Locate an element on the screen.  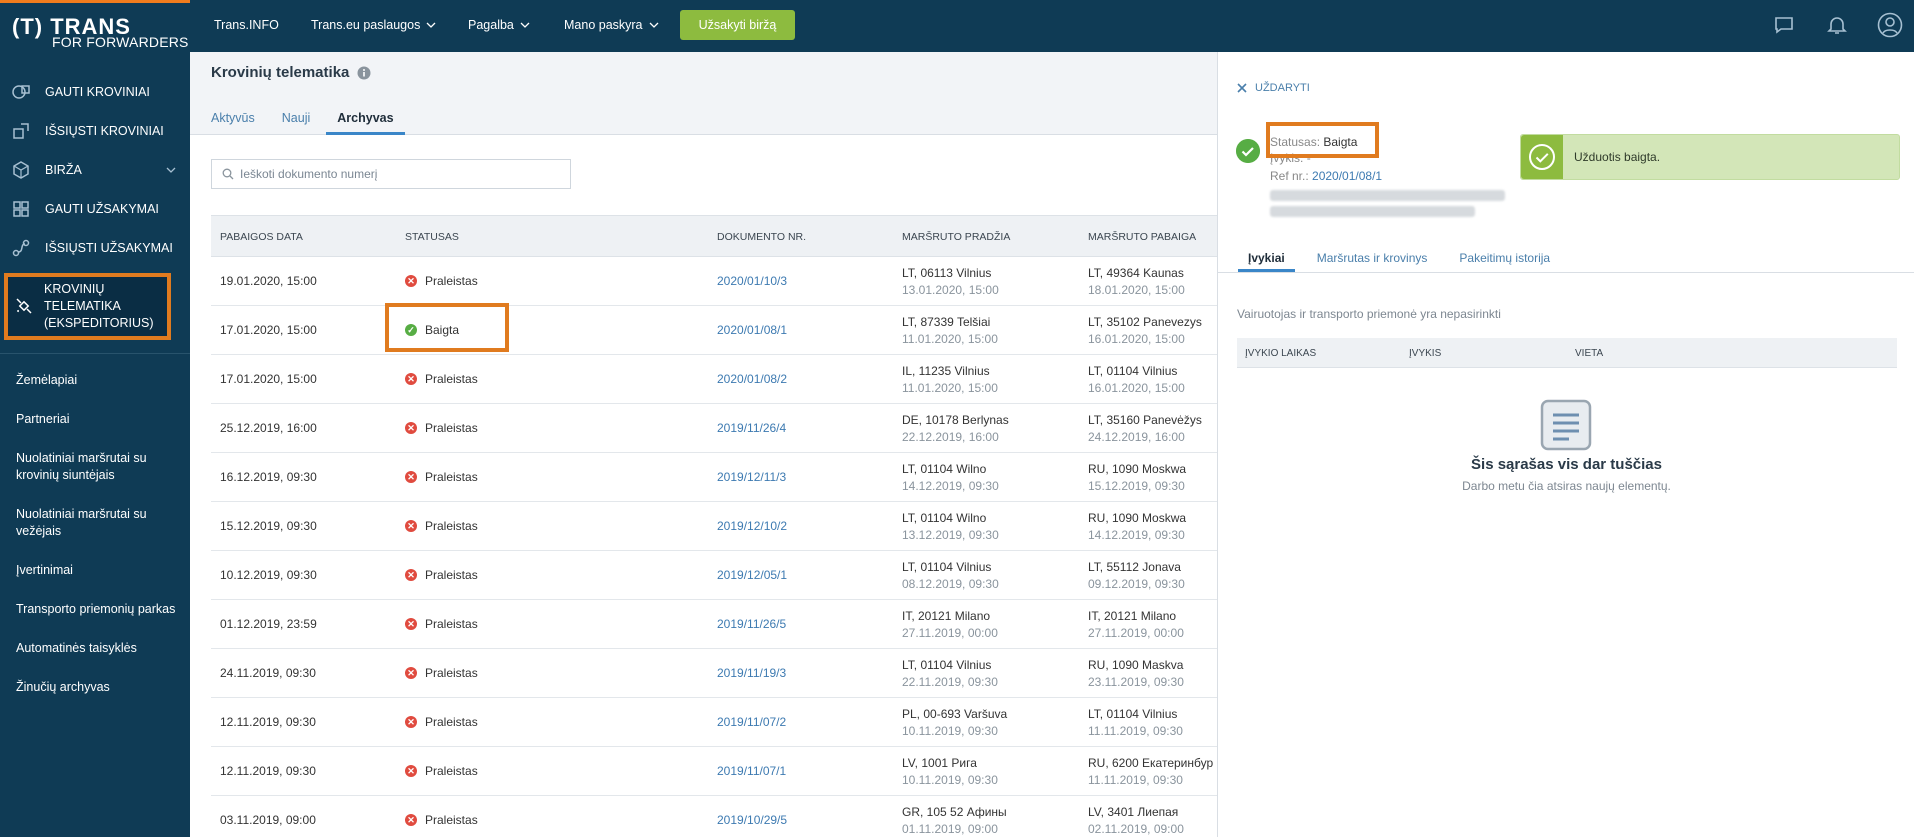
column-header: ĮVYKIO LAIKAS is located at coordinates (1280, 353).